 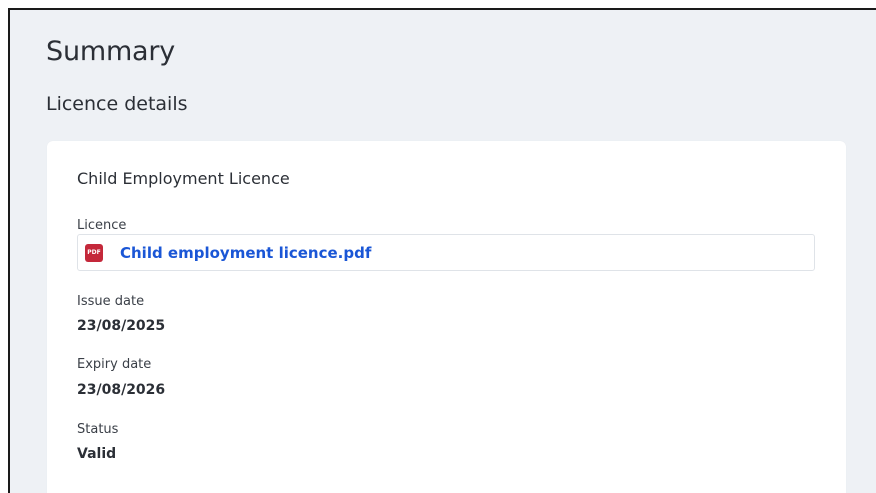 What do you see at coordinates (111, 301) in the screenshot?
I see `issue-date-label: Issue date` at bounding box center [111, 301].